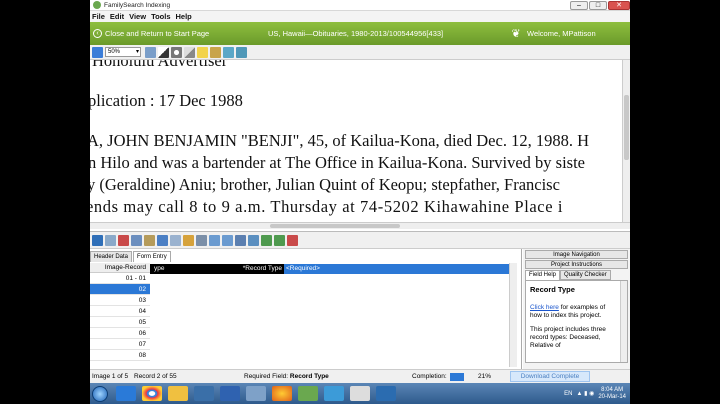  I want to click on save-icon, so click(97, 240).